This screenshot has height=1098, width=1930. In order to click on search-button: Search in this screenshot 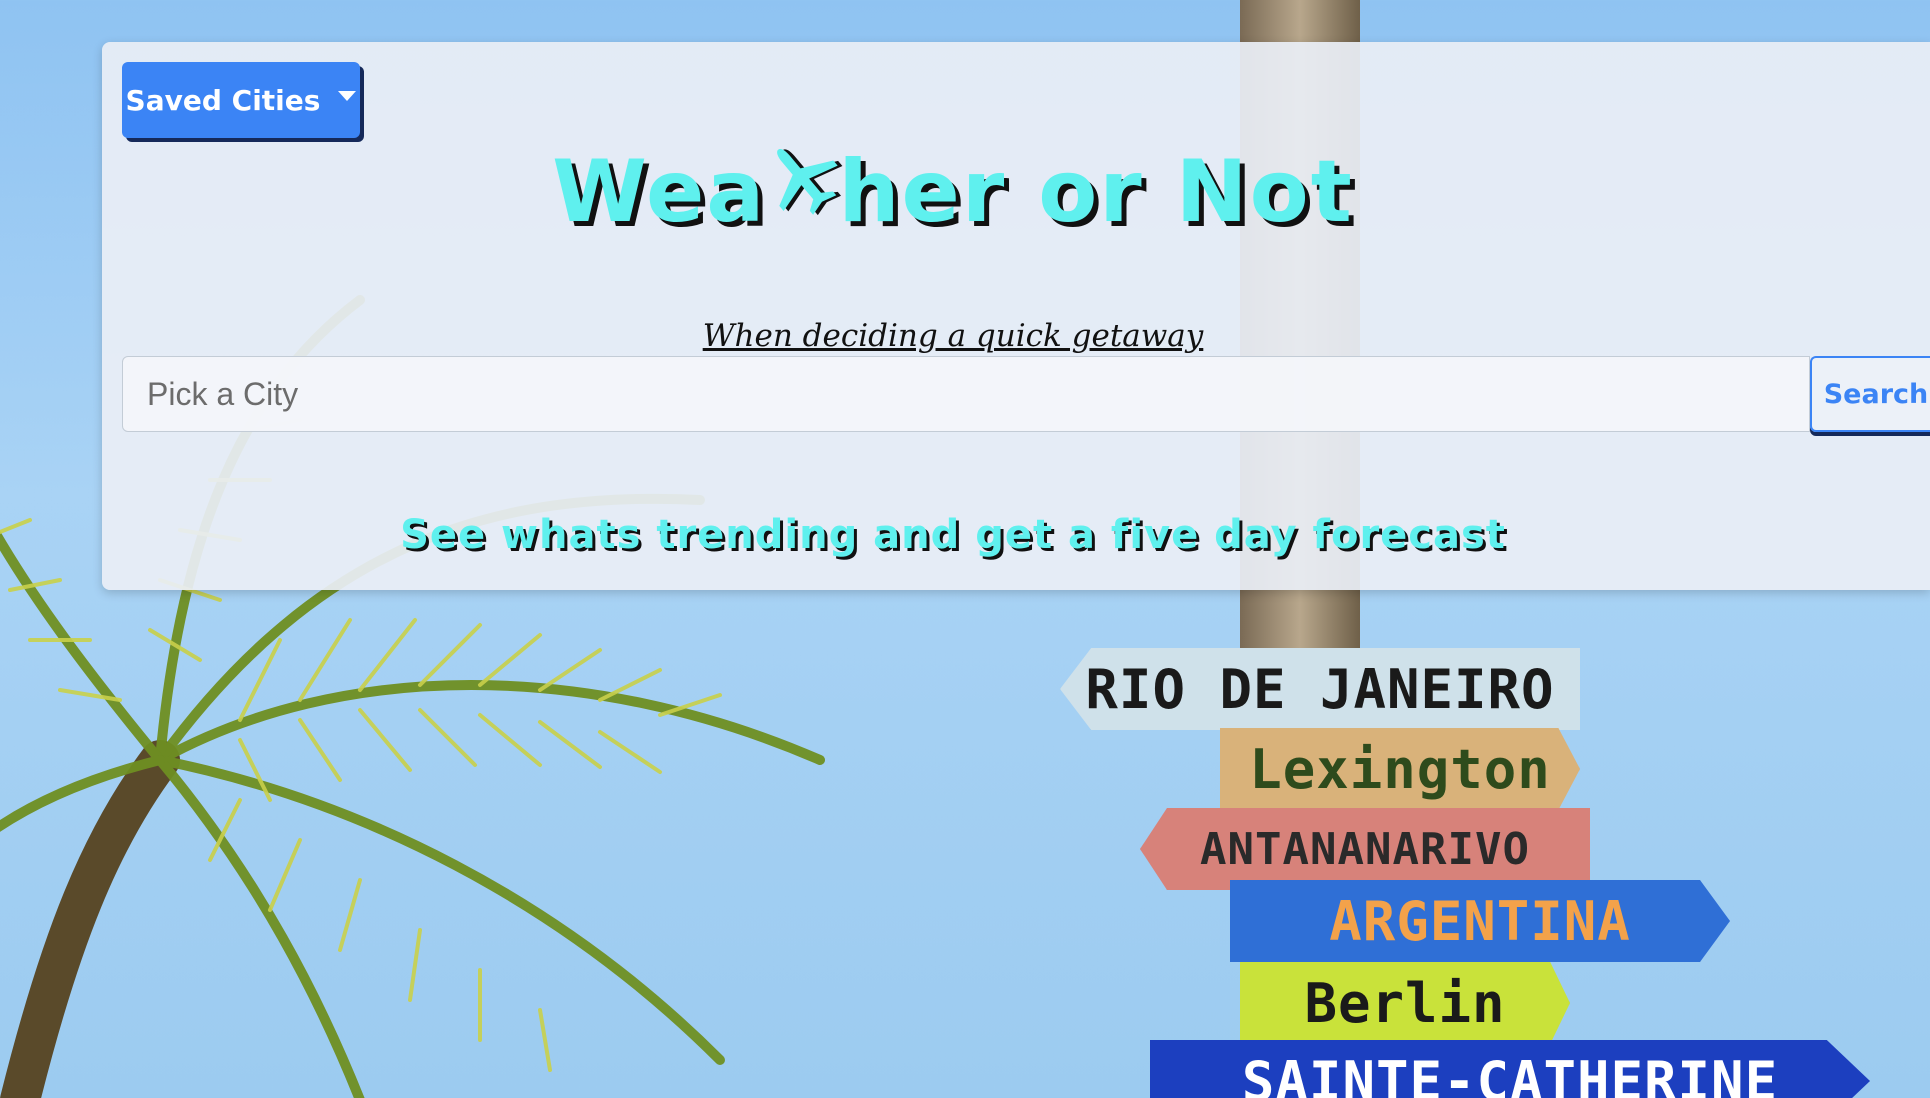, I will do `click(1870, 394)`.